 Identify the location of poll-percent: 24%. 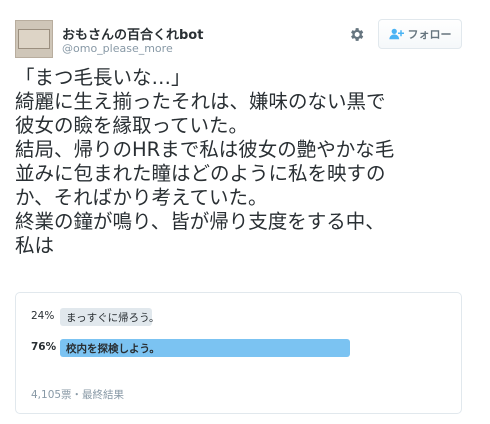
(43, 316).